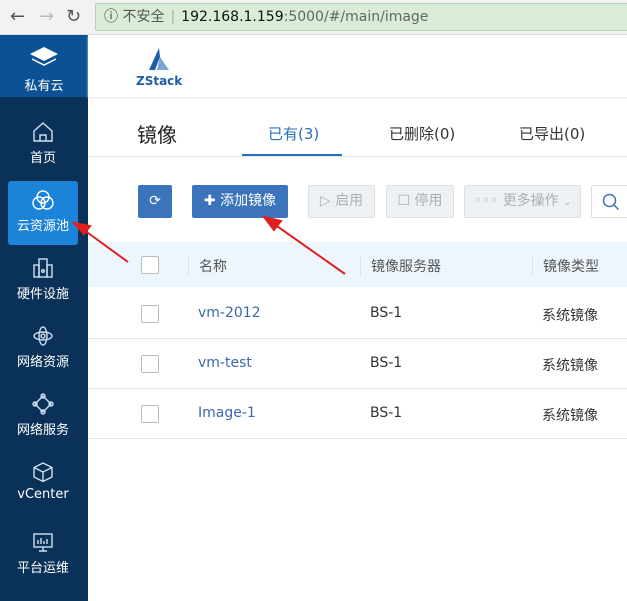 This screenshot has height=601, width=627. I want to click on insecure-label: 不安全, so click(143, 17).